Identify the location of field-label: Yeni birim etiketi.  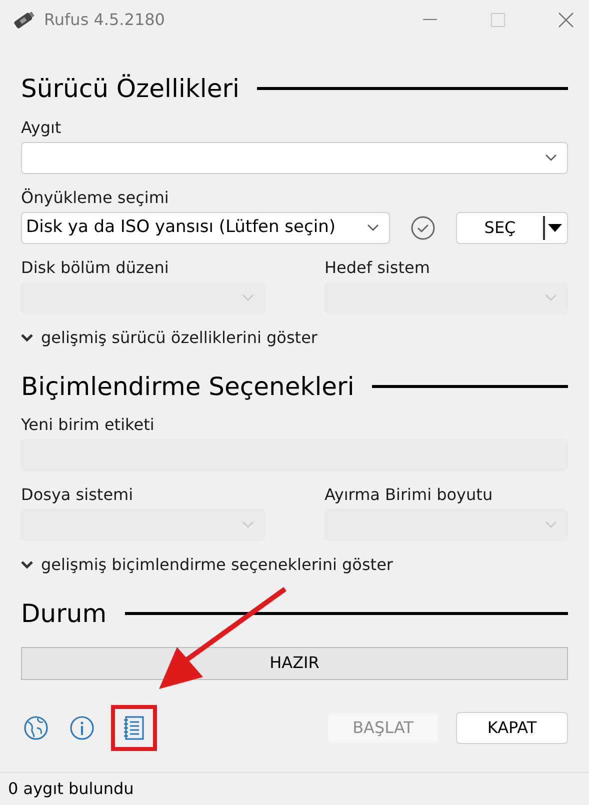
(88, 425).